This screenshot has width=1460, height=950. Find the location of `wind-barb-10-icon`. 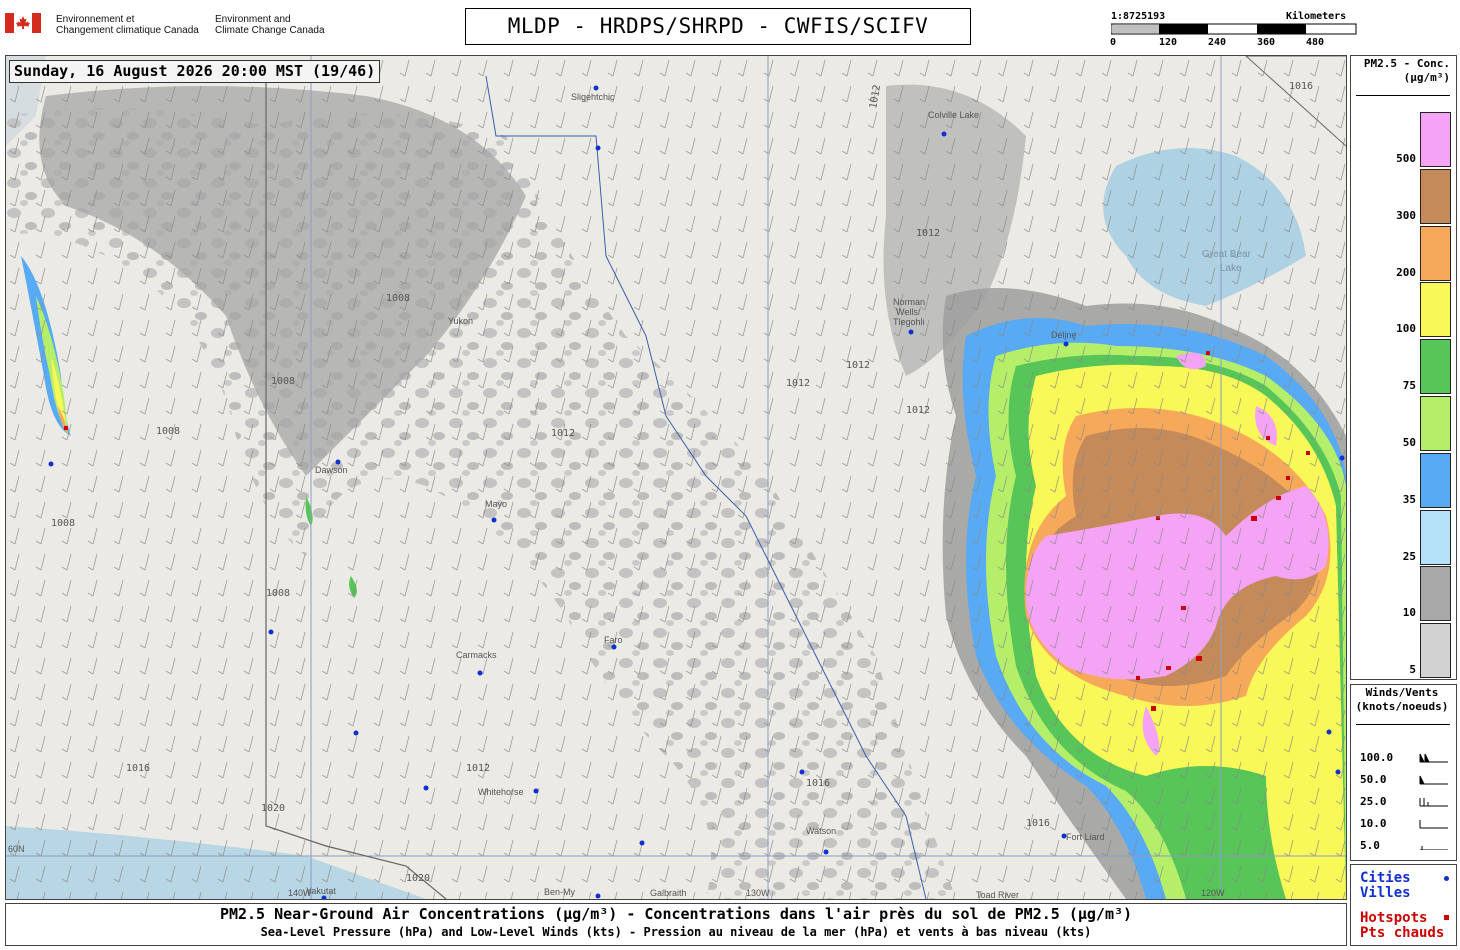

wind-barb-10-icon is located at coordinates (1433, 824).